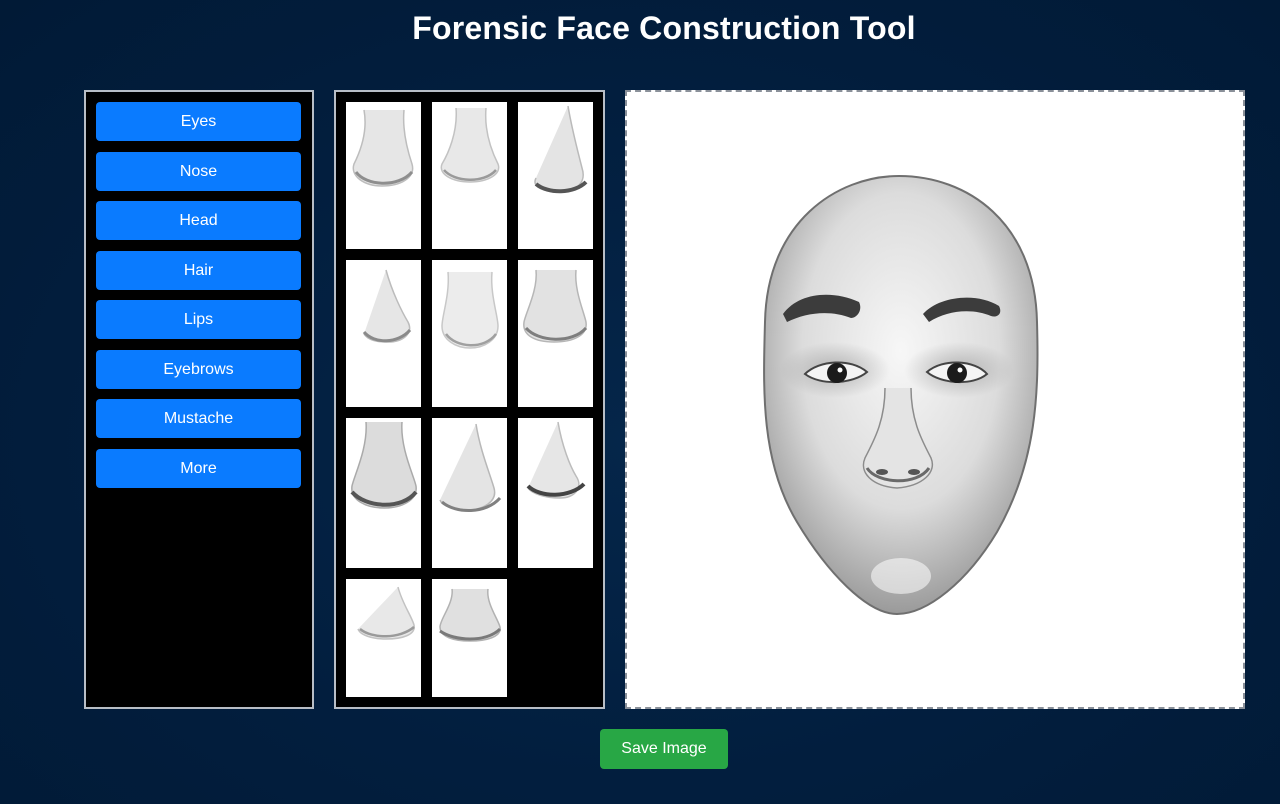 The image size is (1280, 804). Describe the element at coordinates (198, 220) in the screenshot. I see `category-button-head: Head` at that location.